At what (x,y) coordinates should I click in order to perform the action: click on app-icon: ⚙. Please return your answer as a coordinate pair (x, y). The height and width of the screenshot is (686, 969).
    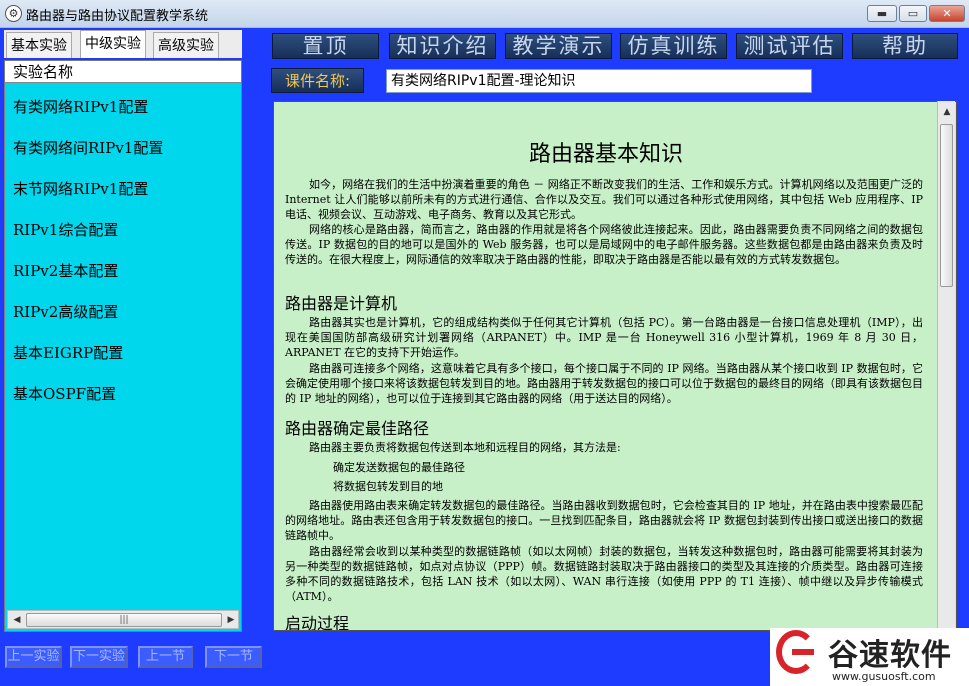
    Looking at the image, I should click on (13, 13).